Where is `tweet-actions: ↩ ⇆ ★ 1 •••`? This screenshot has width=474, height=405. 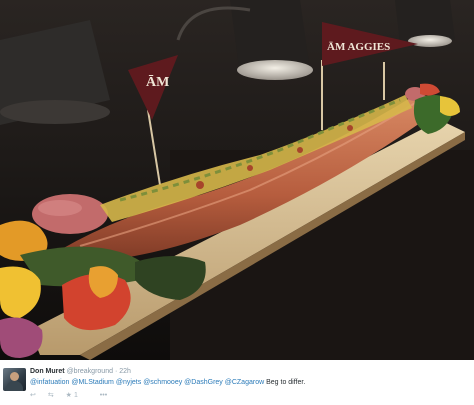
tweet-actions: ↩ ⇆ ★ 1 ••• is located at coordinates (73, 395).